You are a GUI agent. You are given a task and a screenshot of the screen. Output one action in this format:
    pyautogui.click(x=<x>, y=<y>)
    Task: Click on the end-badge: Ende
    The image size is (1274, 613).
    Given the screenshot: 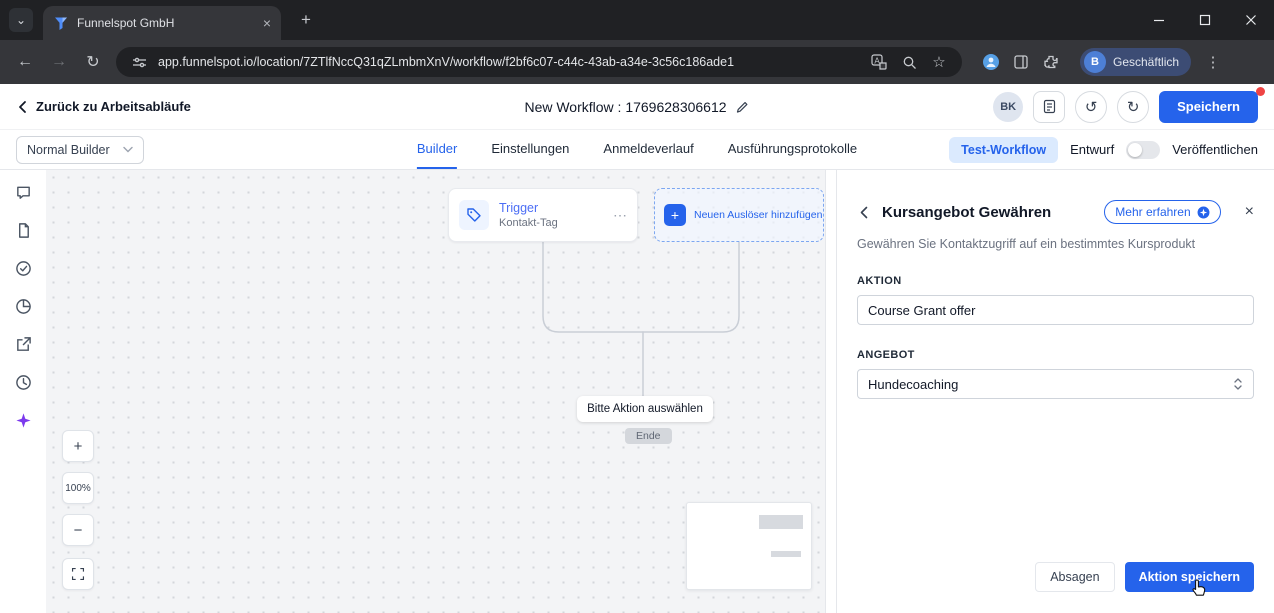 What is the action you would take?
    pyautogui.click(x=648, y=436)
    